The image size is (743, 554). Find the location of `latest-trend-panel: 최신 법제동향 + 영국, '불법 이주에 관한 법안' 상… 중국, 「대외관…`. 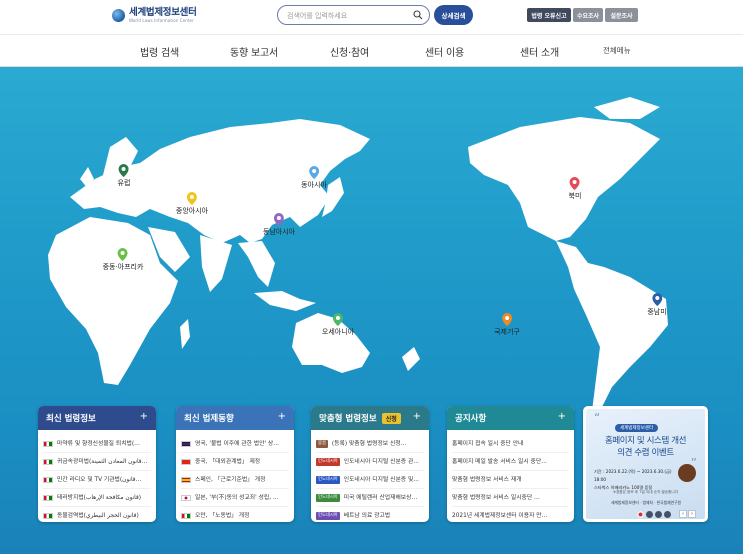

latest-trend-panel: 최신 법제동향 + 영국, '불법 이주에 관한 법안' 상… 중국, 「대외관… is located at coordinates (235, 464).